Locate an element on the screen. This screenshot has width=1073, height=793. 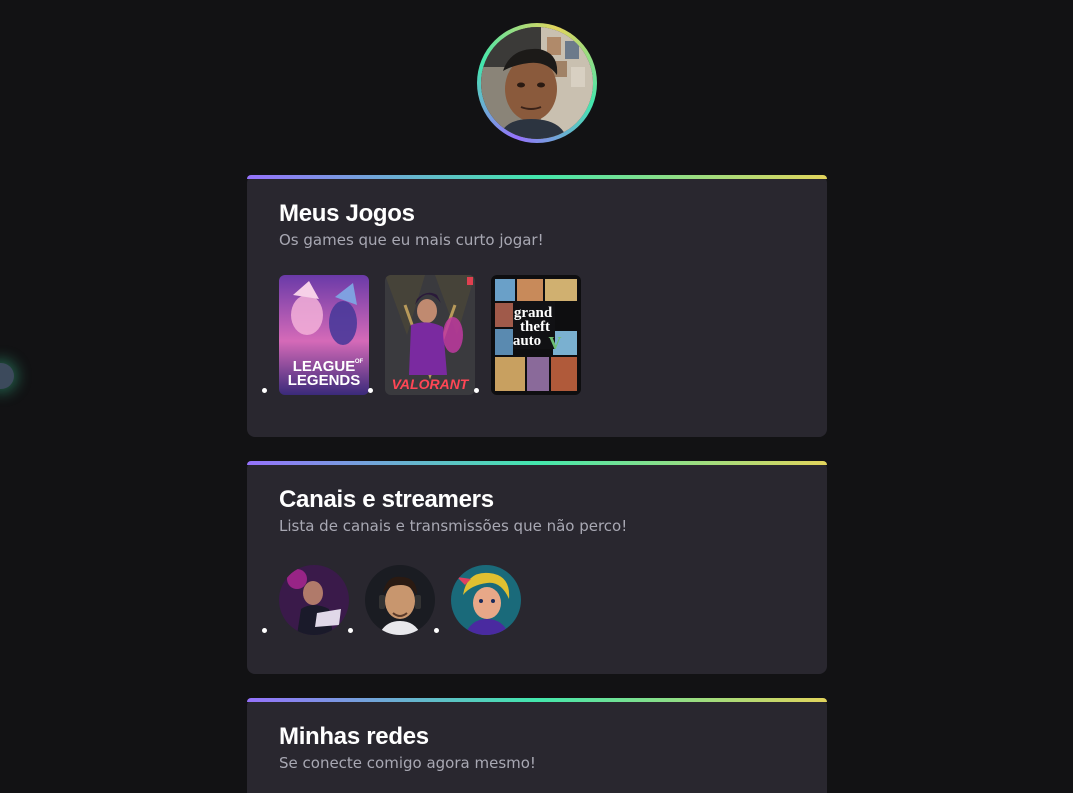
game-item-lol: LEAGUE OF LEGENDS is located at coordinates (315, 335).